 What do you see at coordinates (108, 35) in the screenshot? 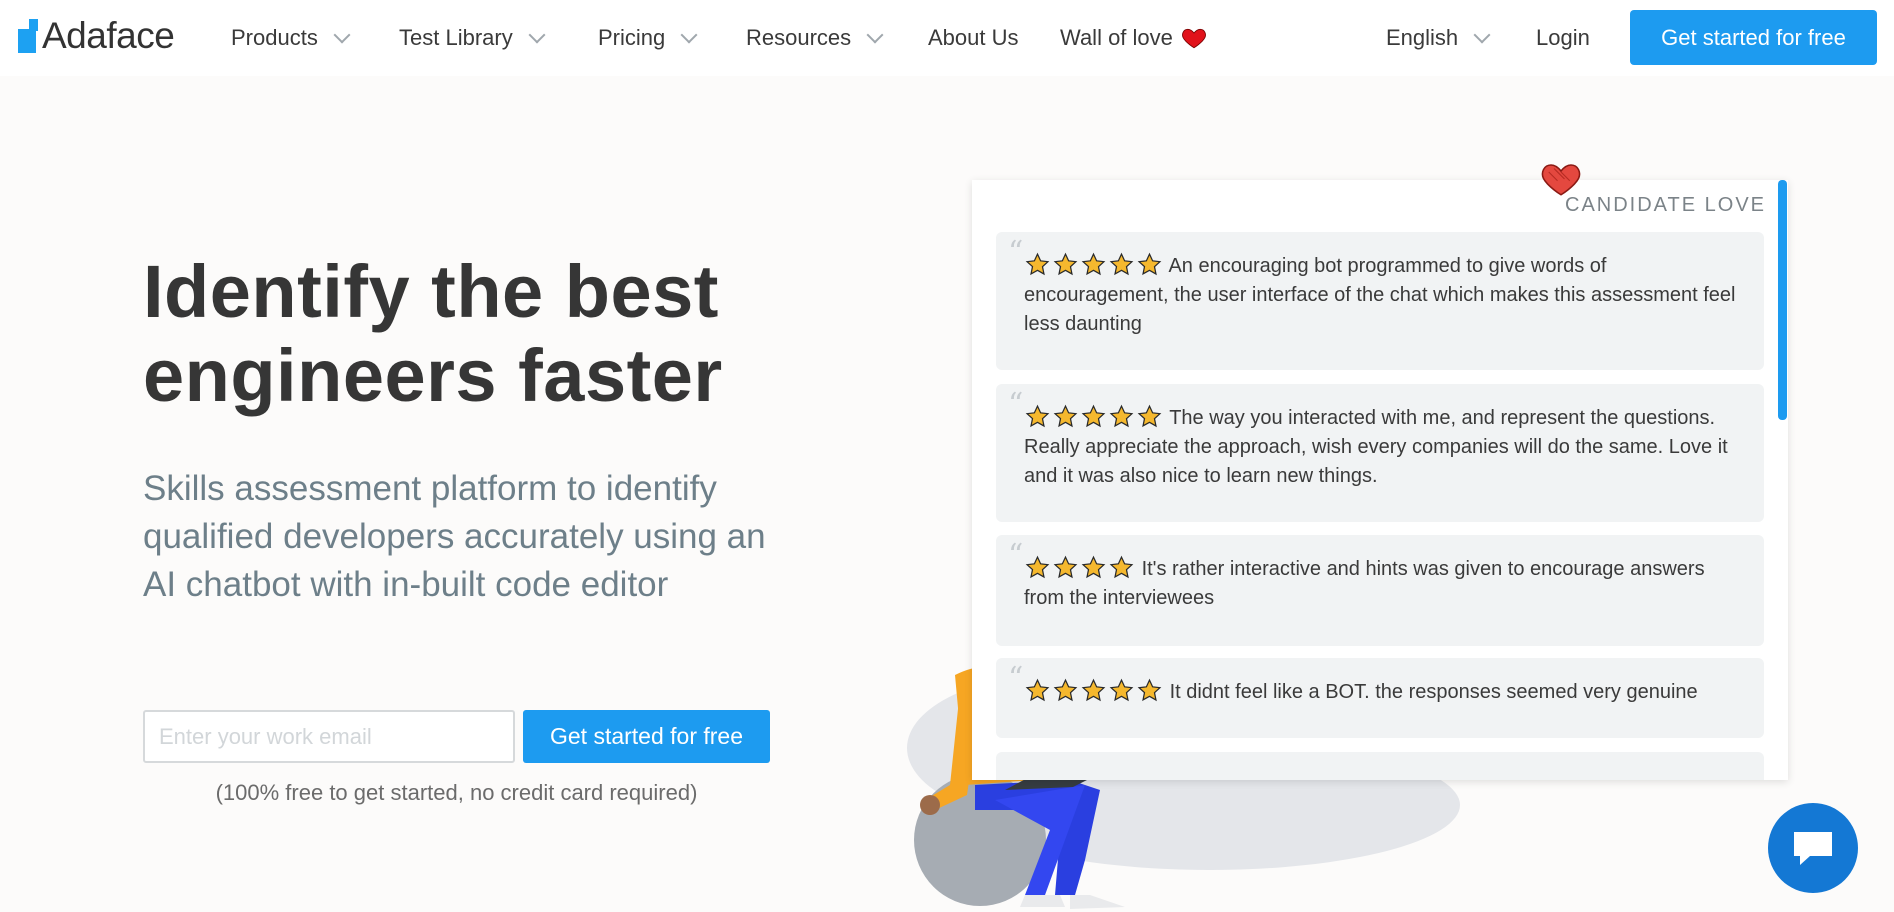
I see `logo-text: Adaface` at bounding box center [108, 35].